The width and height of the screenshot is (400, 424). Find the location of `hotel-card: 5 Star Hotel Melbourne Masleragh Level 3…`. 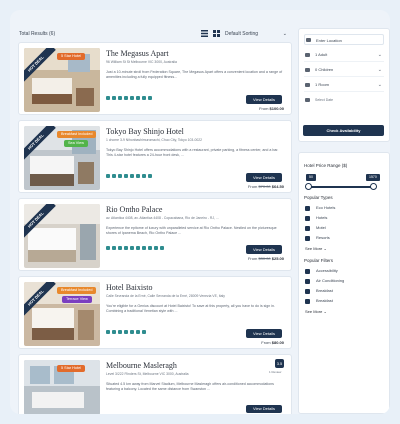

hotel-card: 5 Star Hotel Melbourne Masleragh Level 3… is located at coordinates (155, 384).